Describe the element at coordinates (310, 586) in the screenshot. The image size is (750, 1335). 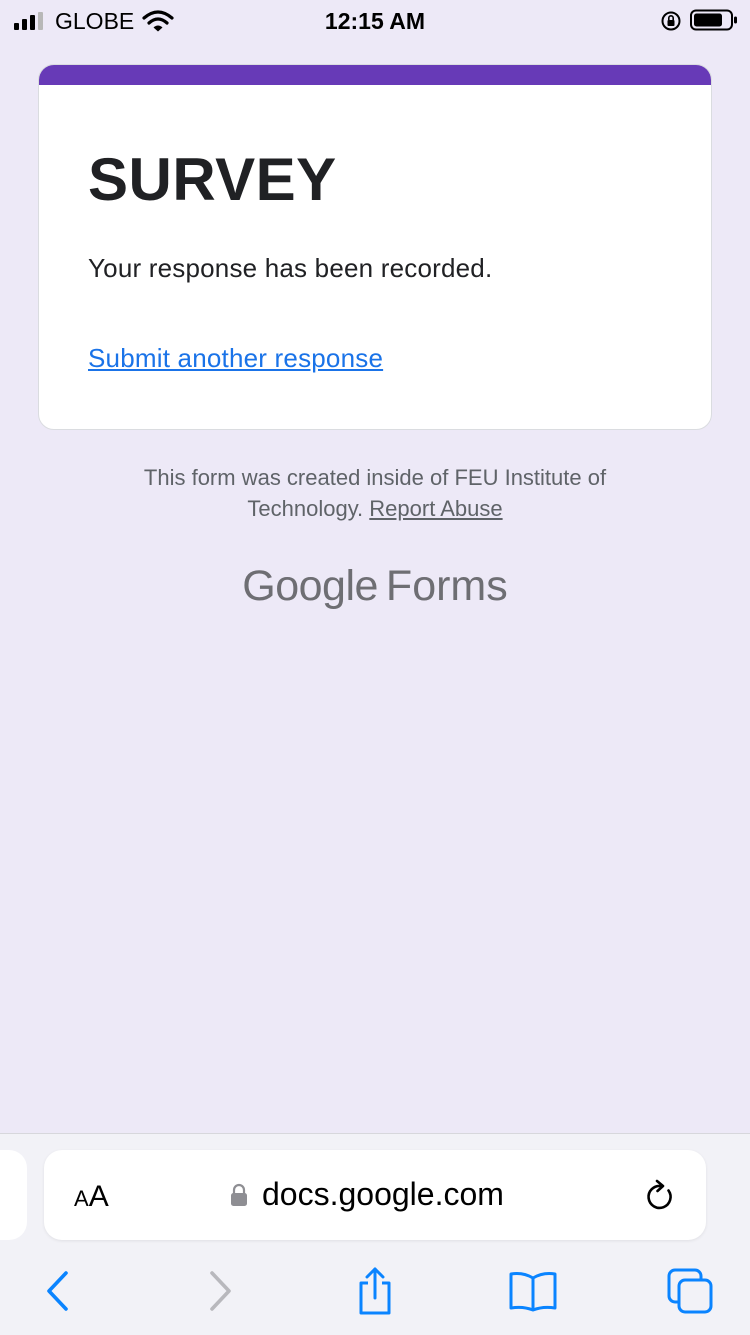
I see `brand-google: Google` at that location.